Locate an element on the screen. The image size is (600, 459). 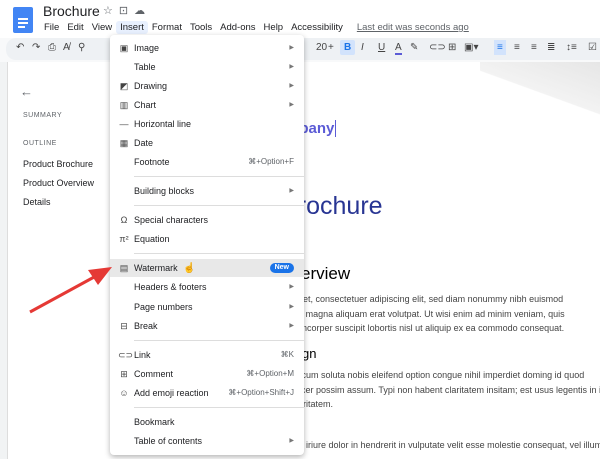
arrow-head is located at coordinates (100, 276).